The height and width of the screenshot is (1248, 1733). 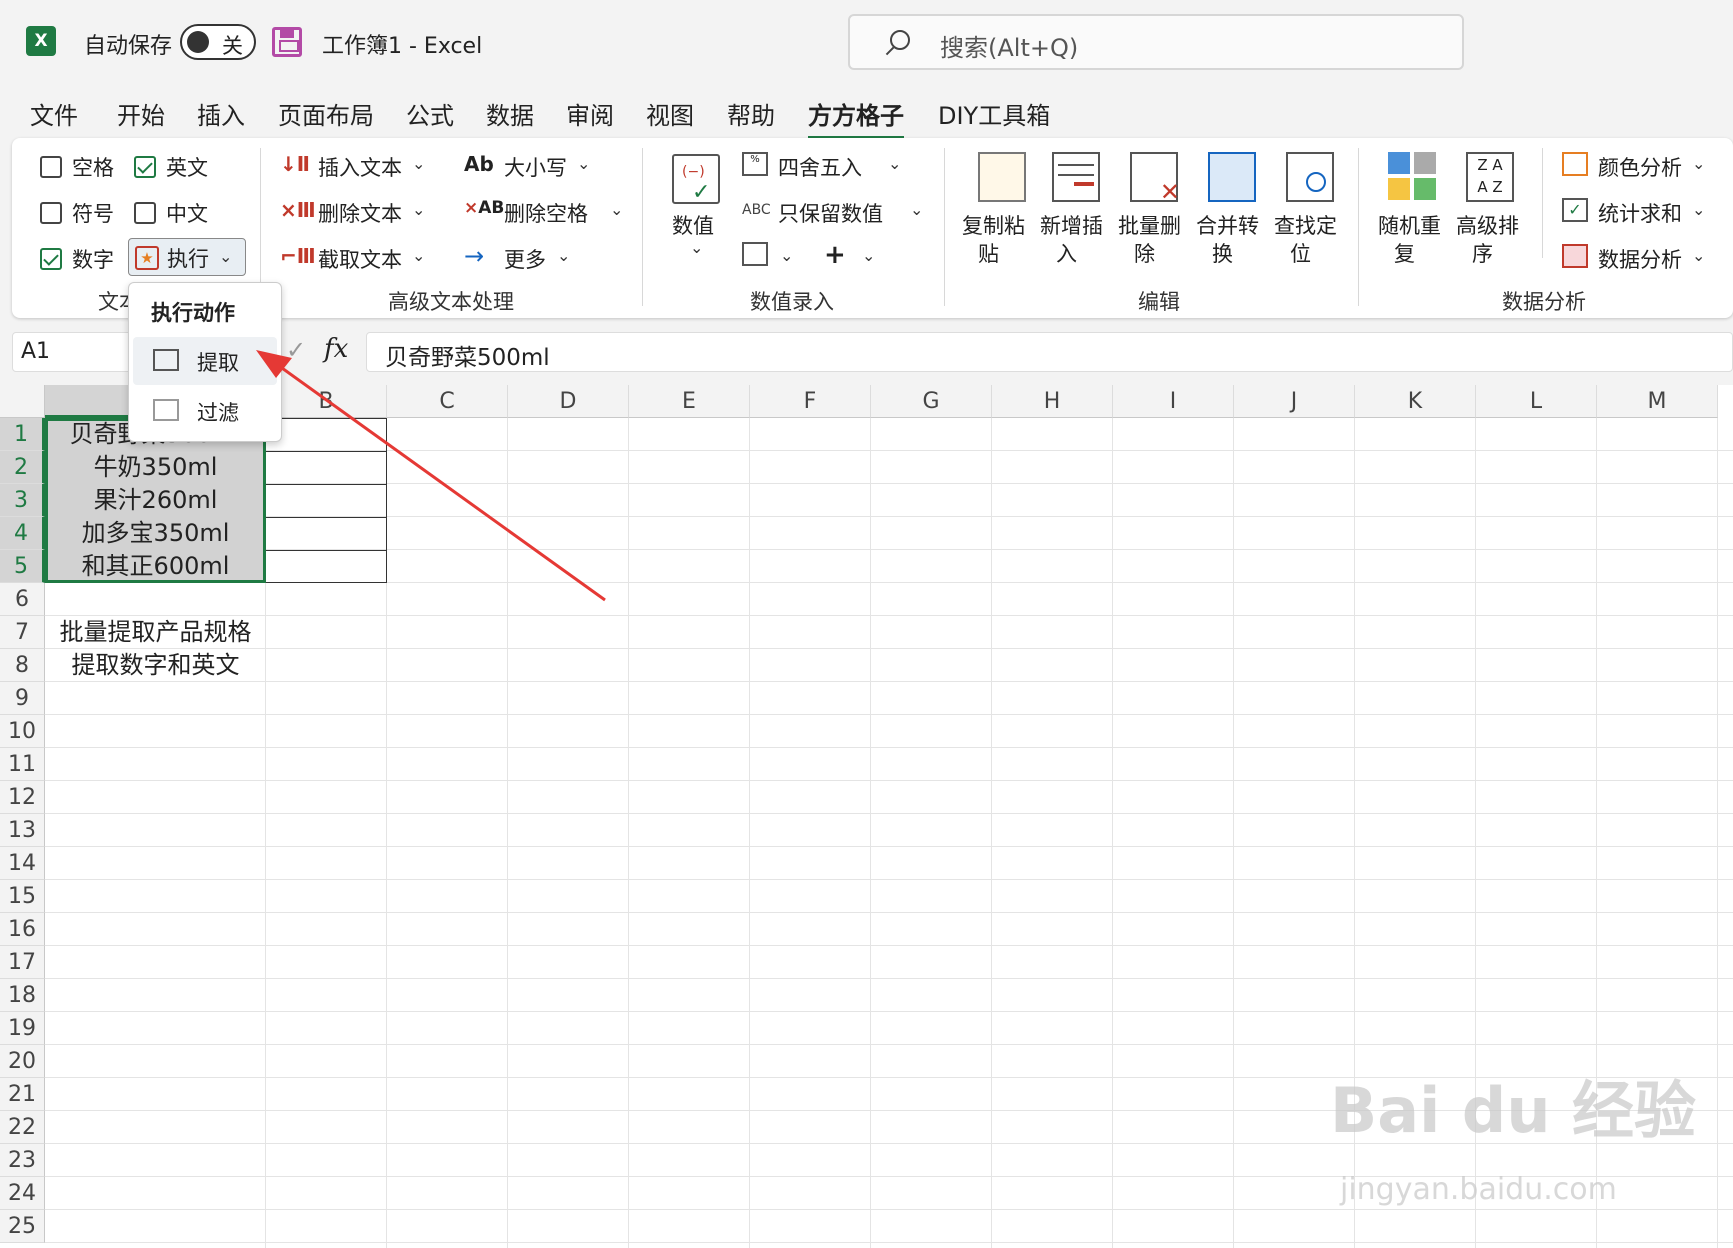 I want to click on baidu-watermark-url: jingyan.baidu.com, so click(x=1478, y=1189).